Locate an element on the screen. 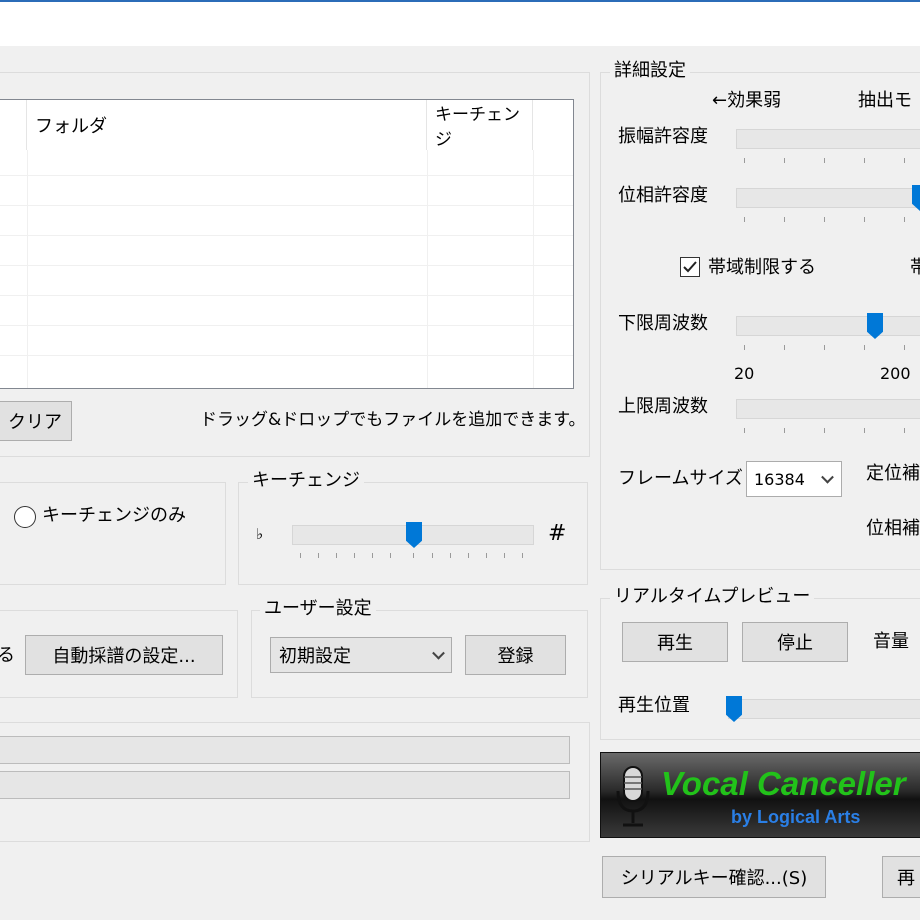 The image size is (920, 920). key-change-only-radio: キーチェンジのみ is located at coordinates (114, 517).